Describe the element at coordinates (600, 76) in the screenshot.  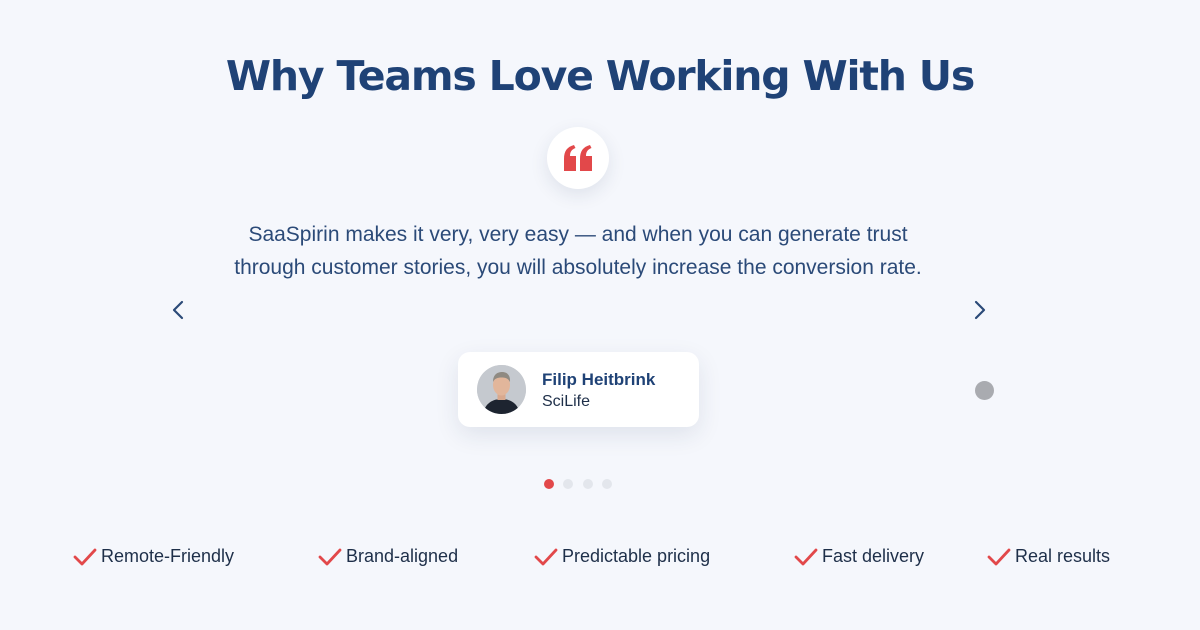
I see `section-heading: Why Teams Love Working With Us` at that location.